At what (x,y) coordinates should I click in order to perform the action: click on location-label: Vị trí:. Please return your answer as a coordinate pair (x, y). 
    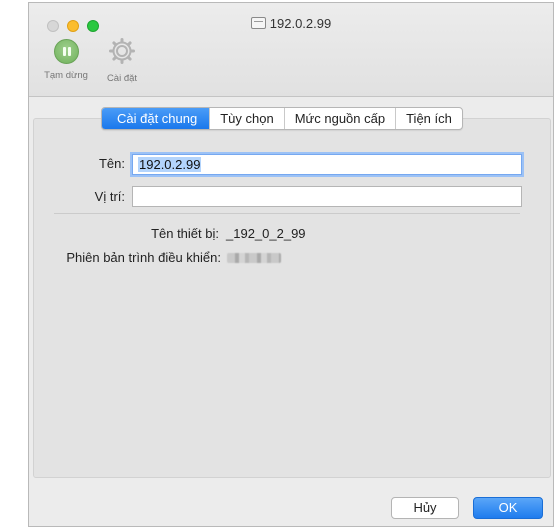
    Looking at the image, I should click on (109, 196).